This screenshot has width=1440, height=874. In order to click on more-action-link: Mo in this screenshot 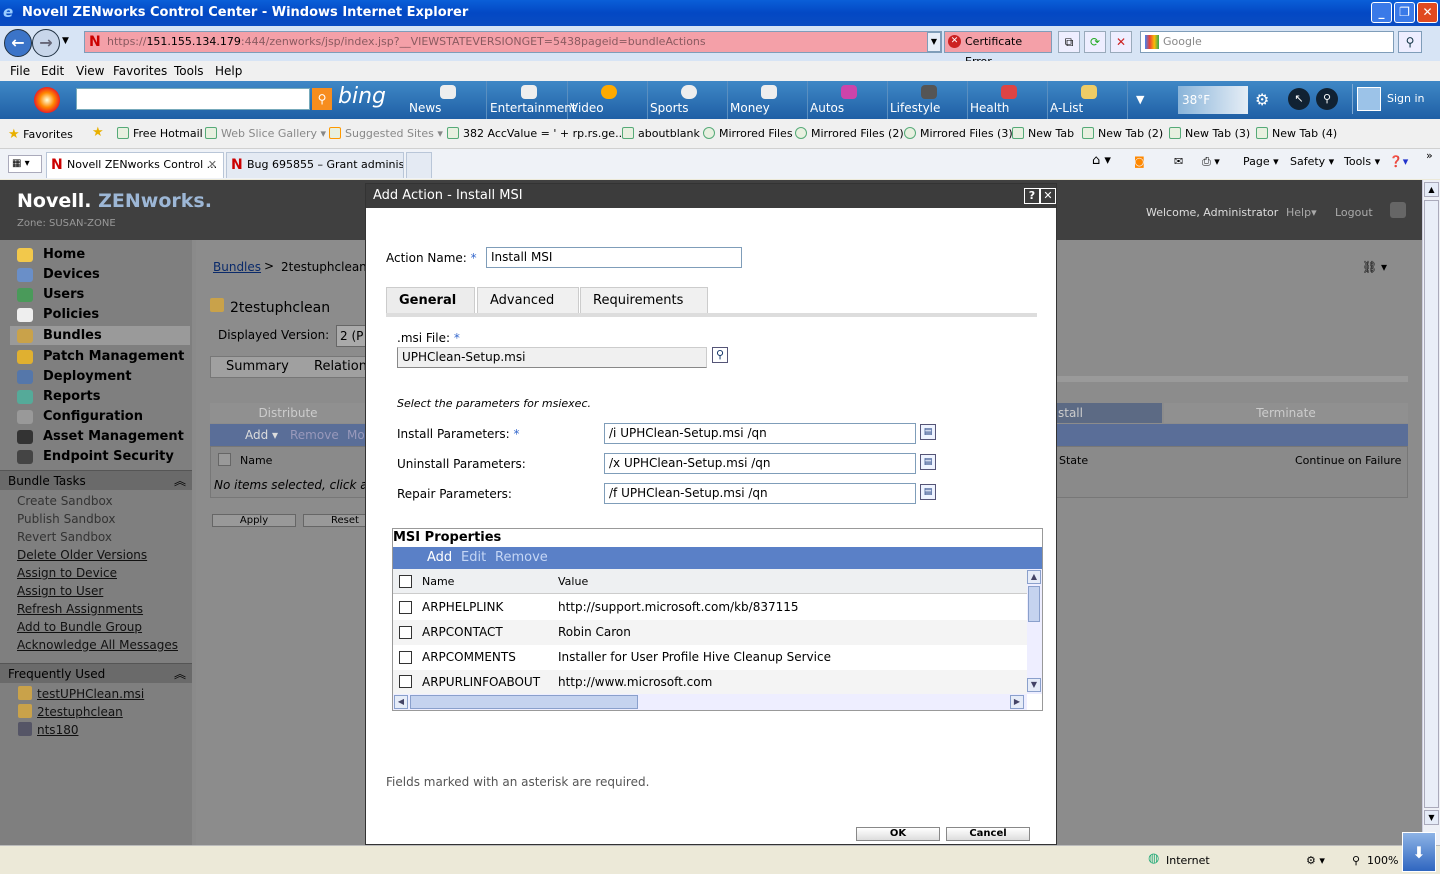, I will do `click(356, 435)`.